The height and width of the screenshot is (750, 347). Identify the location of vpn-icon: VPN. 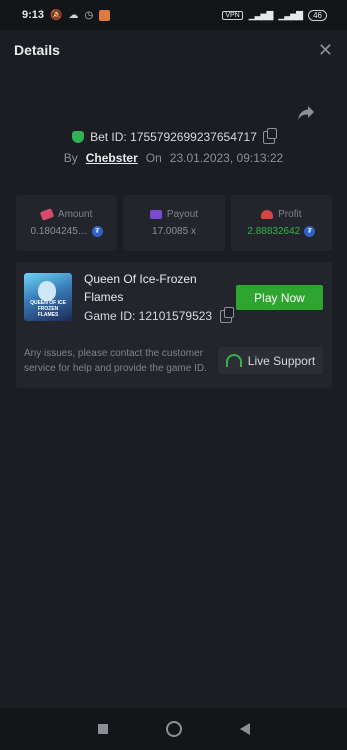
(232, 15).